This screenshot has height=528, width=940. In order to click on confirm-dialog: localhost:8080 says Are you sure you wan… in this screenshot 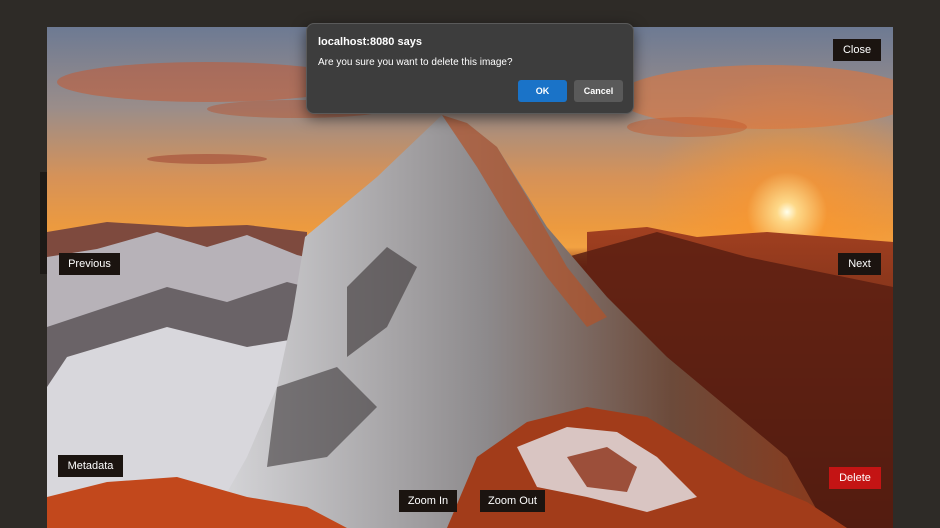, I will do `click(470, 68)`.